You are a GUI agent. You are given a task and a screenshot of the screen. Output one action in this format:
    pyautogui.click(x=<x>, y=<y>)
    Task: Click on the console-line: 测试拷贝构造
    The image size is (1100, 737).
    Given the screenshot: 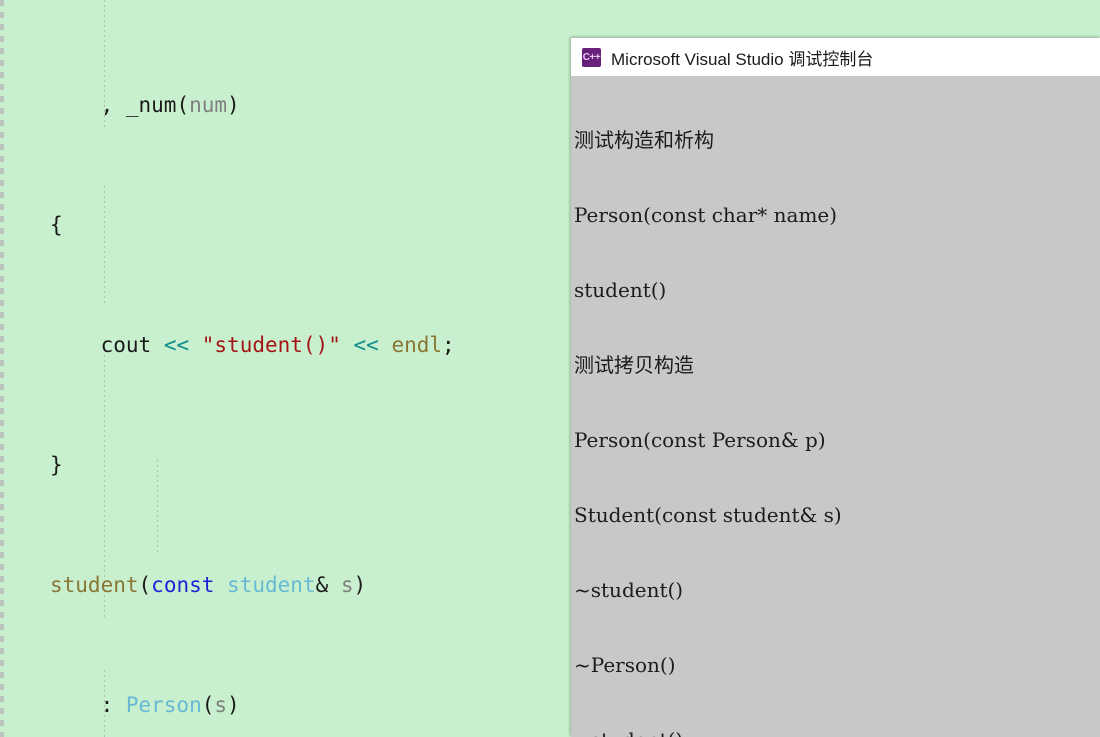 What is the action you would take?
    pyautogui.click(x=634, y=365)
    